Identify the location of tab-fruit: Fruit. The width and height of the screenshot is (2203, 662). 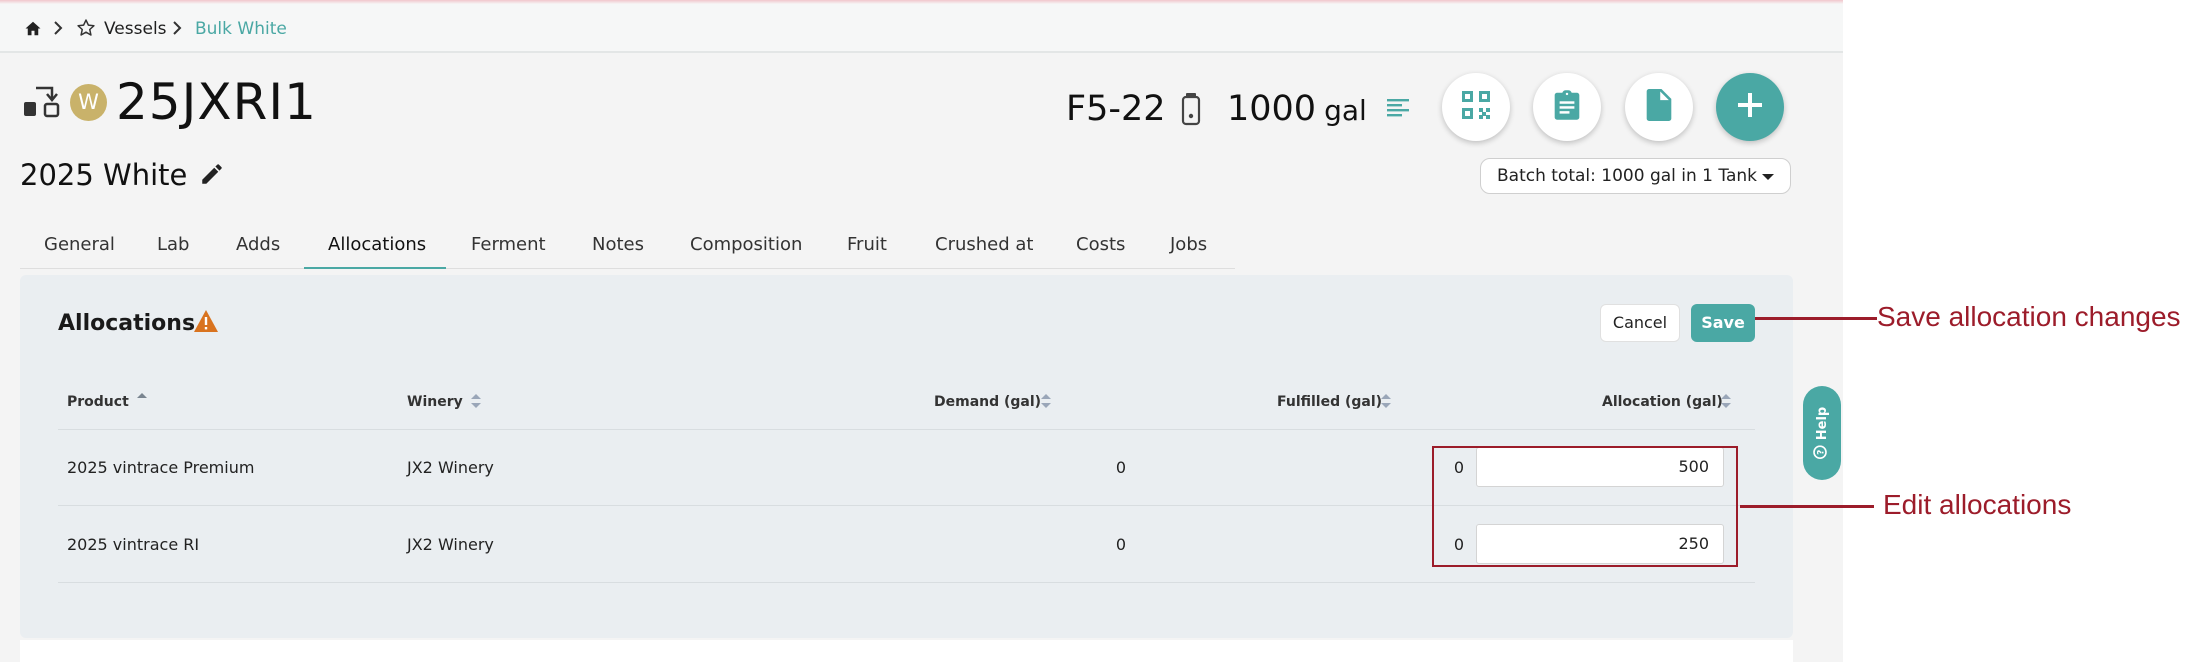
(867, 248).